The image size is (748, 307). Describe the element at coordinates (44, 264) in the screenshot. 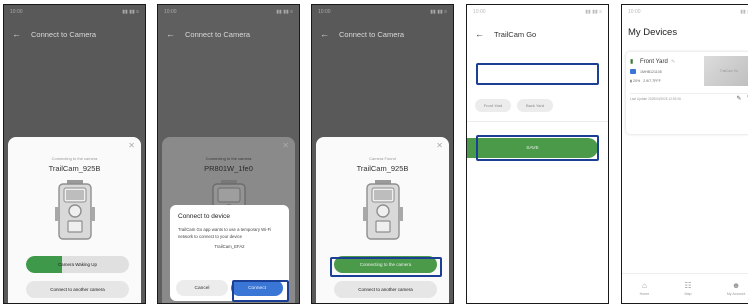

I see `progress-fill` at that location.